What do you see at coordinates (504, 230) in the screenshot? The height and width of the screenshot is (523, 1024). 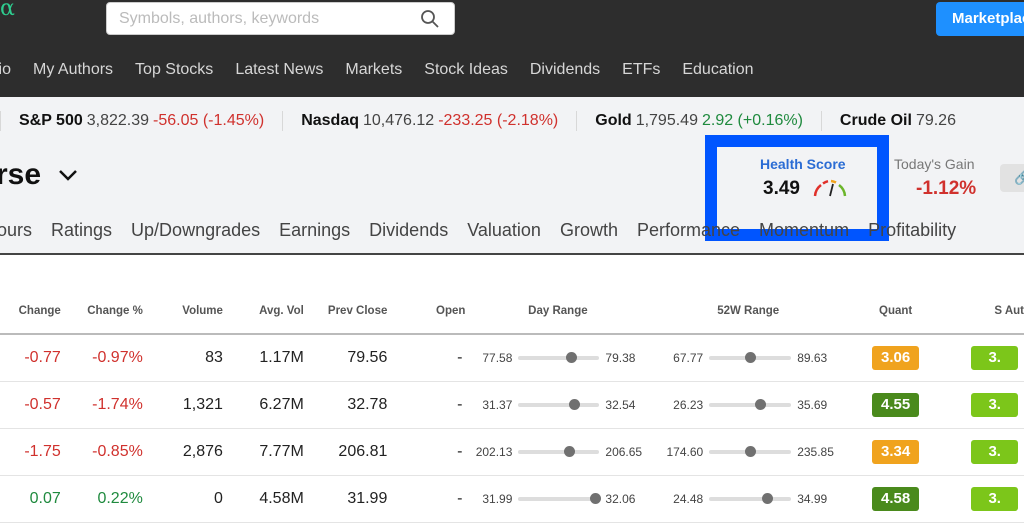 I see `tab-valuation: Valuation` at bounding box center [504, 230].